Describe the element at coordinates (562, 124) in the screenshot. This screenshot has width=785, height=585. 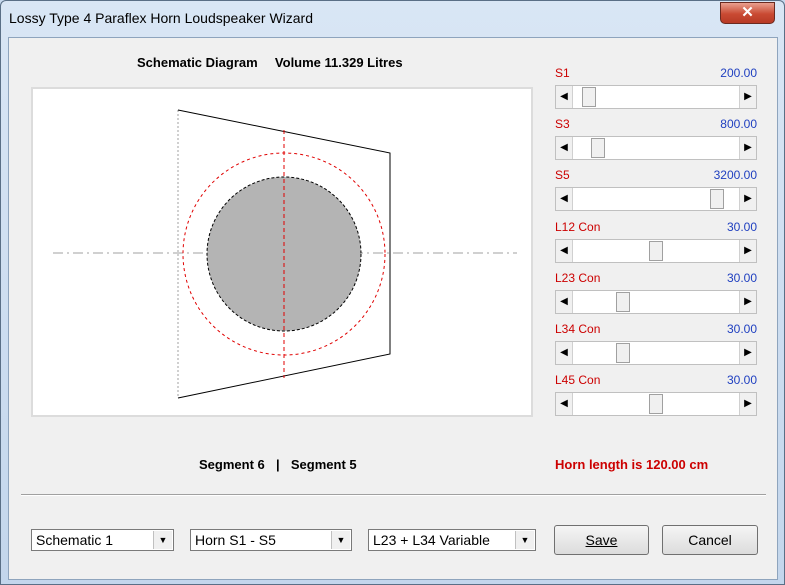
I see `slider-label: S3` at that location.